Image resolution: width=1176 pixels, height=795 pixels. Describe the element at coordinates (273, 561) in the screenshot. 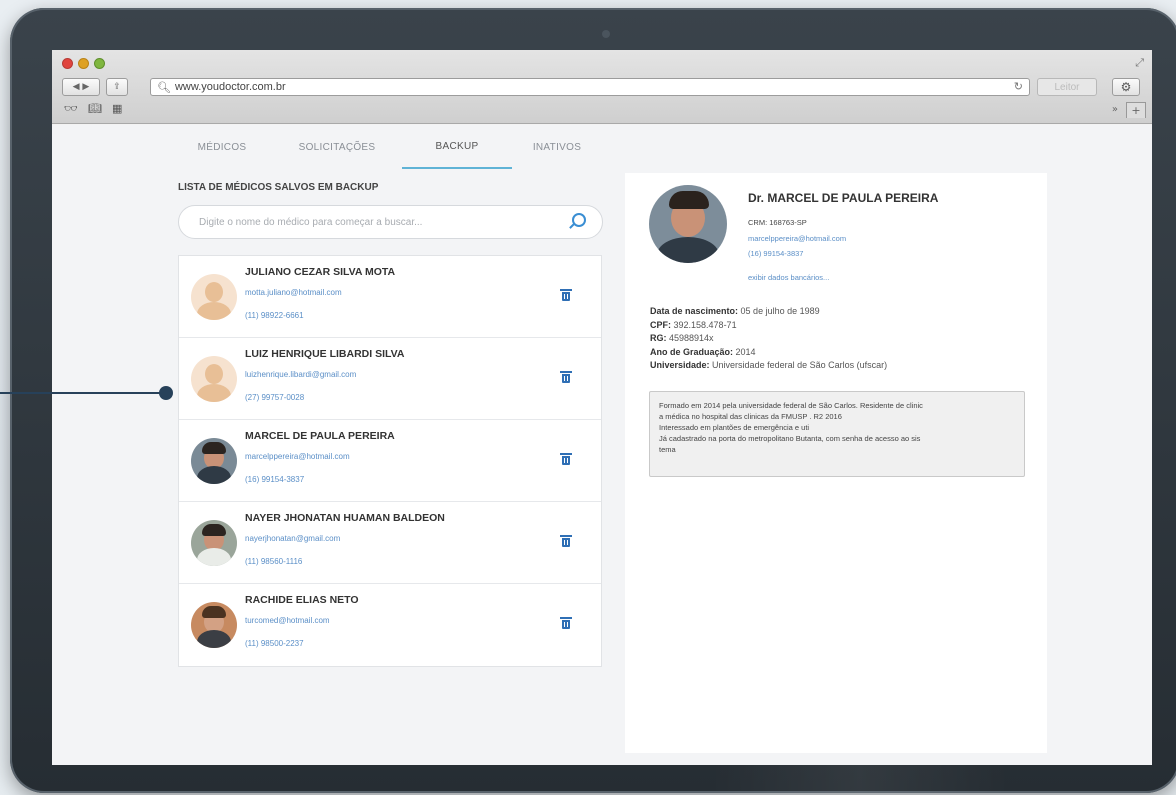

I see `doctor-phone: (11) 98560-1116` at that location.